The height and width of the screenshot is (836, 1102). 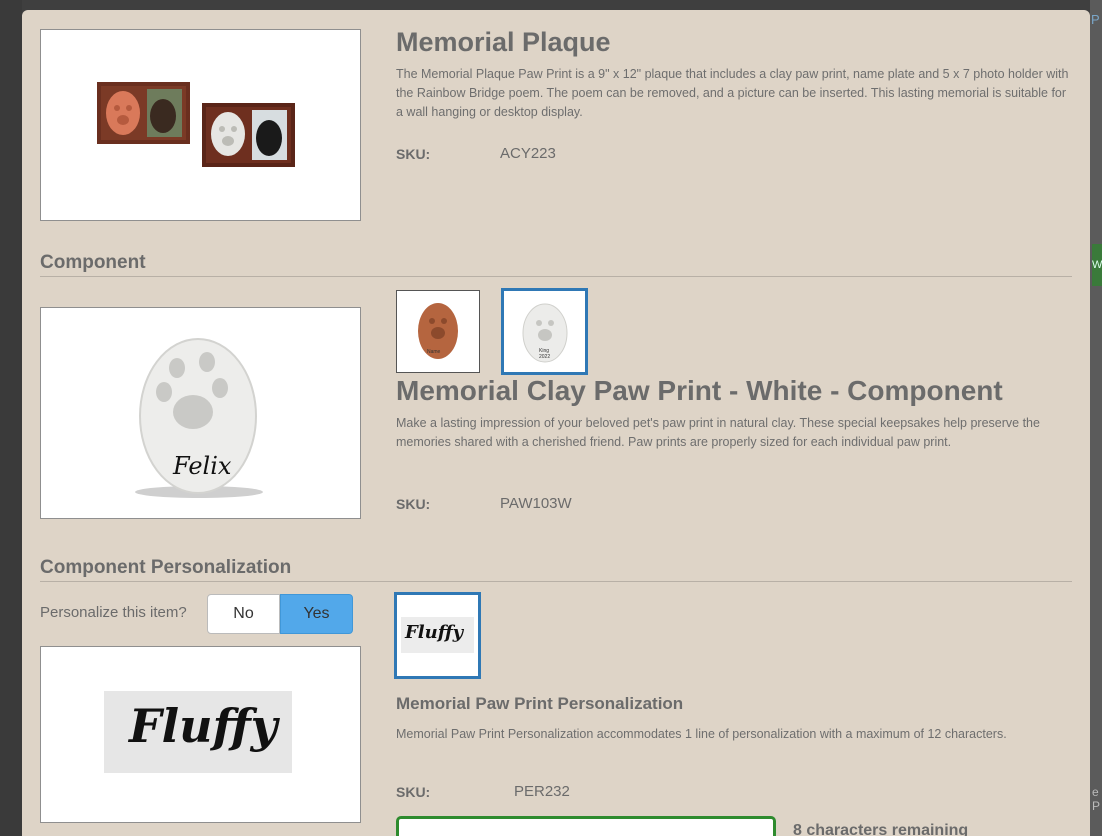 I want to click on personalization-thumb: Fluffy, so click(x=437, y=635).